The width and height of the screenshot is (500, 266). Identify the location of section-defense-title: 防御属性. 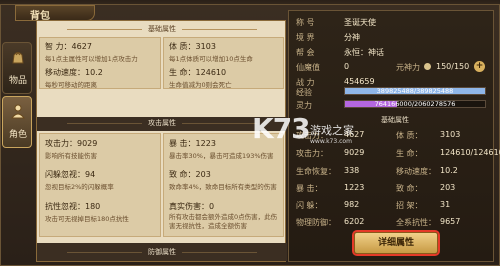
(162, 253).